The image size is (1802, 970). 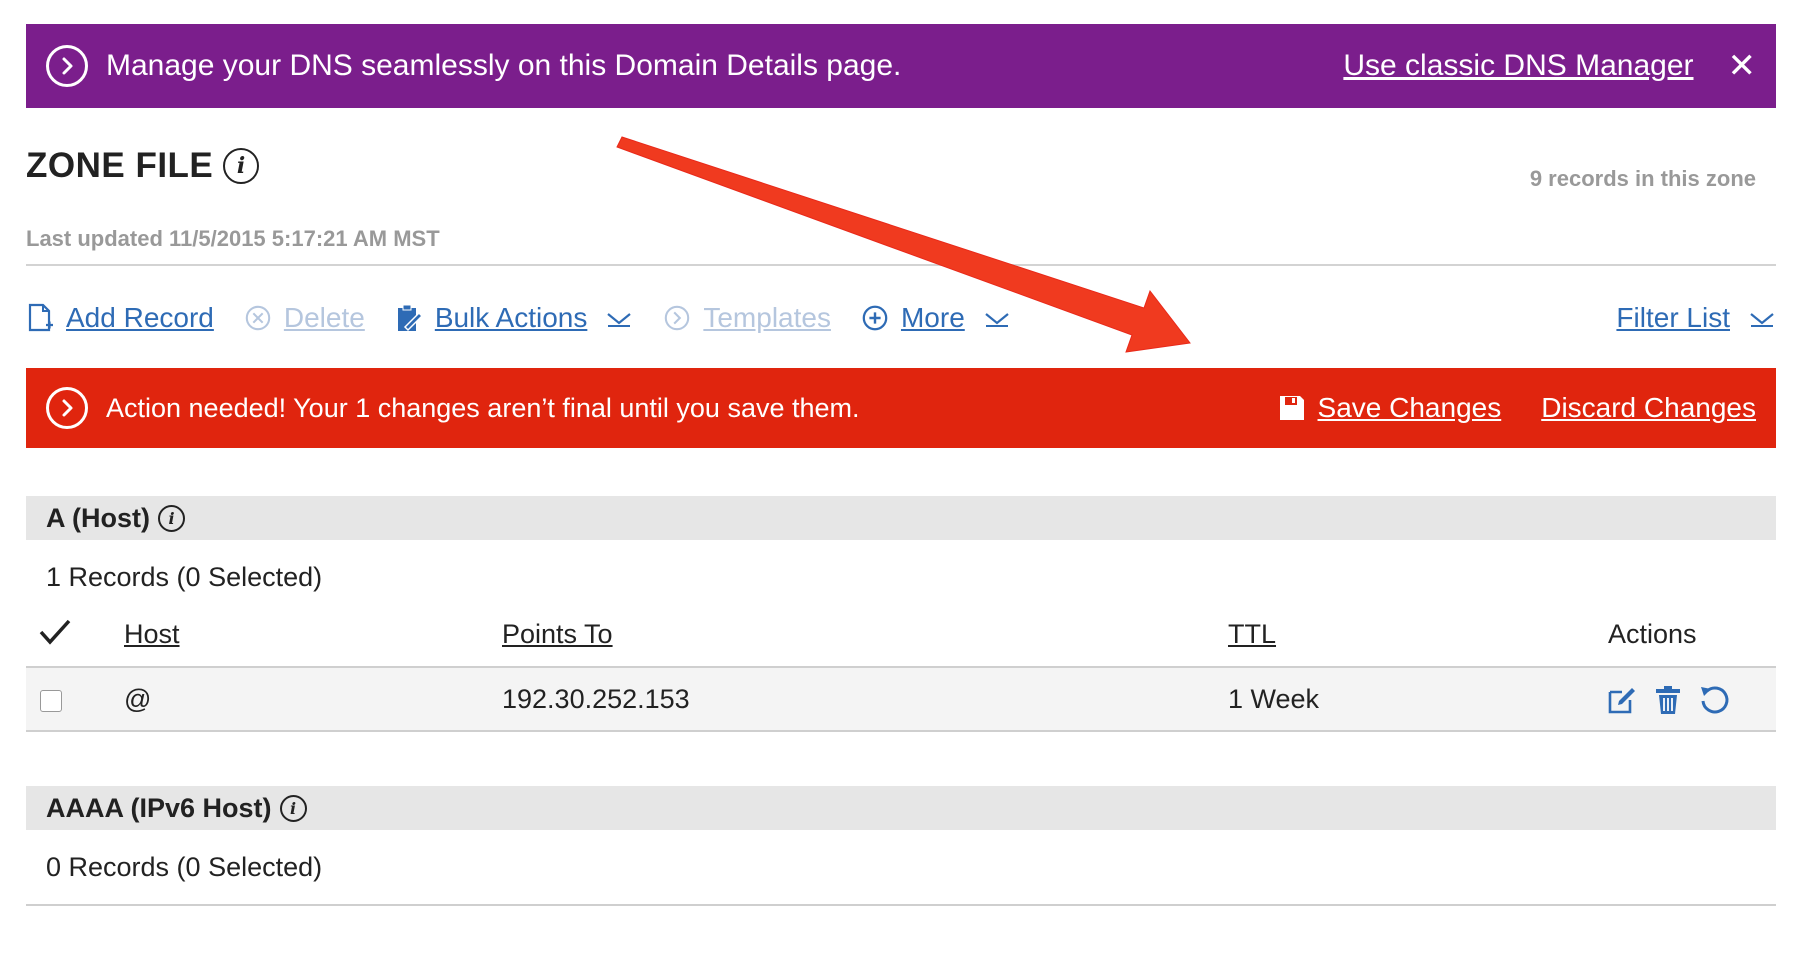 I want to click on edit-icon, so click(x=1622, y=700).